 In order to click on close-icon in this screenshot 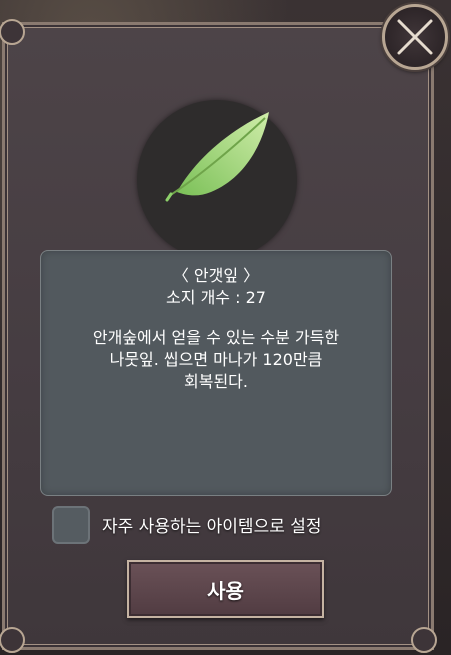, I will do `click(415, 37)`.